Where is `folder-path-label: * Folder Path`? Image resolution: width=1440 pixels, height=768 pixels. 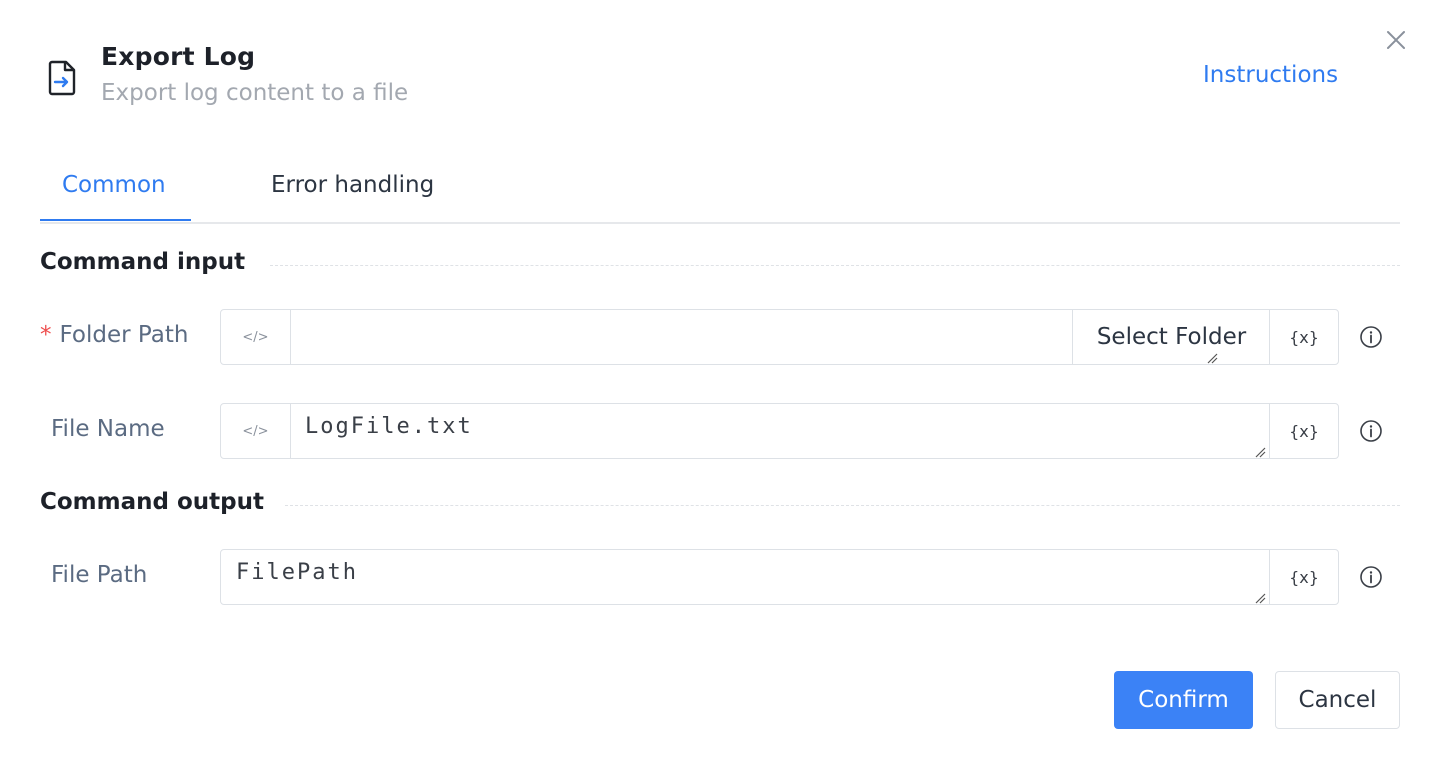 folder-path-label: * Folder Path is located at coordinates (114, 335).